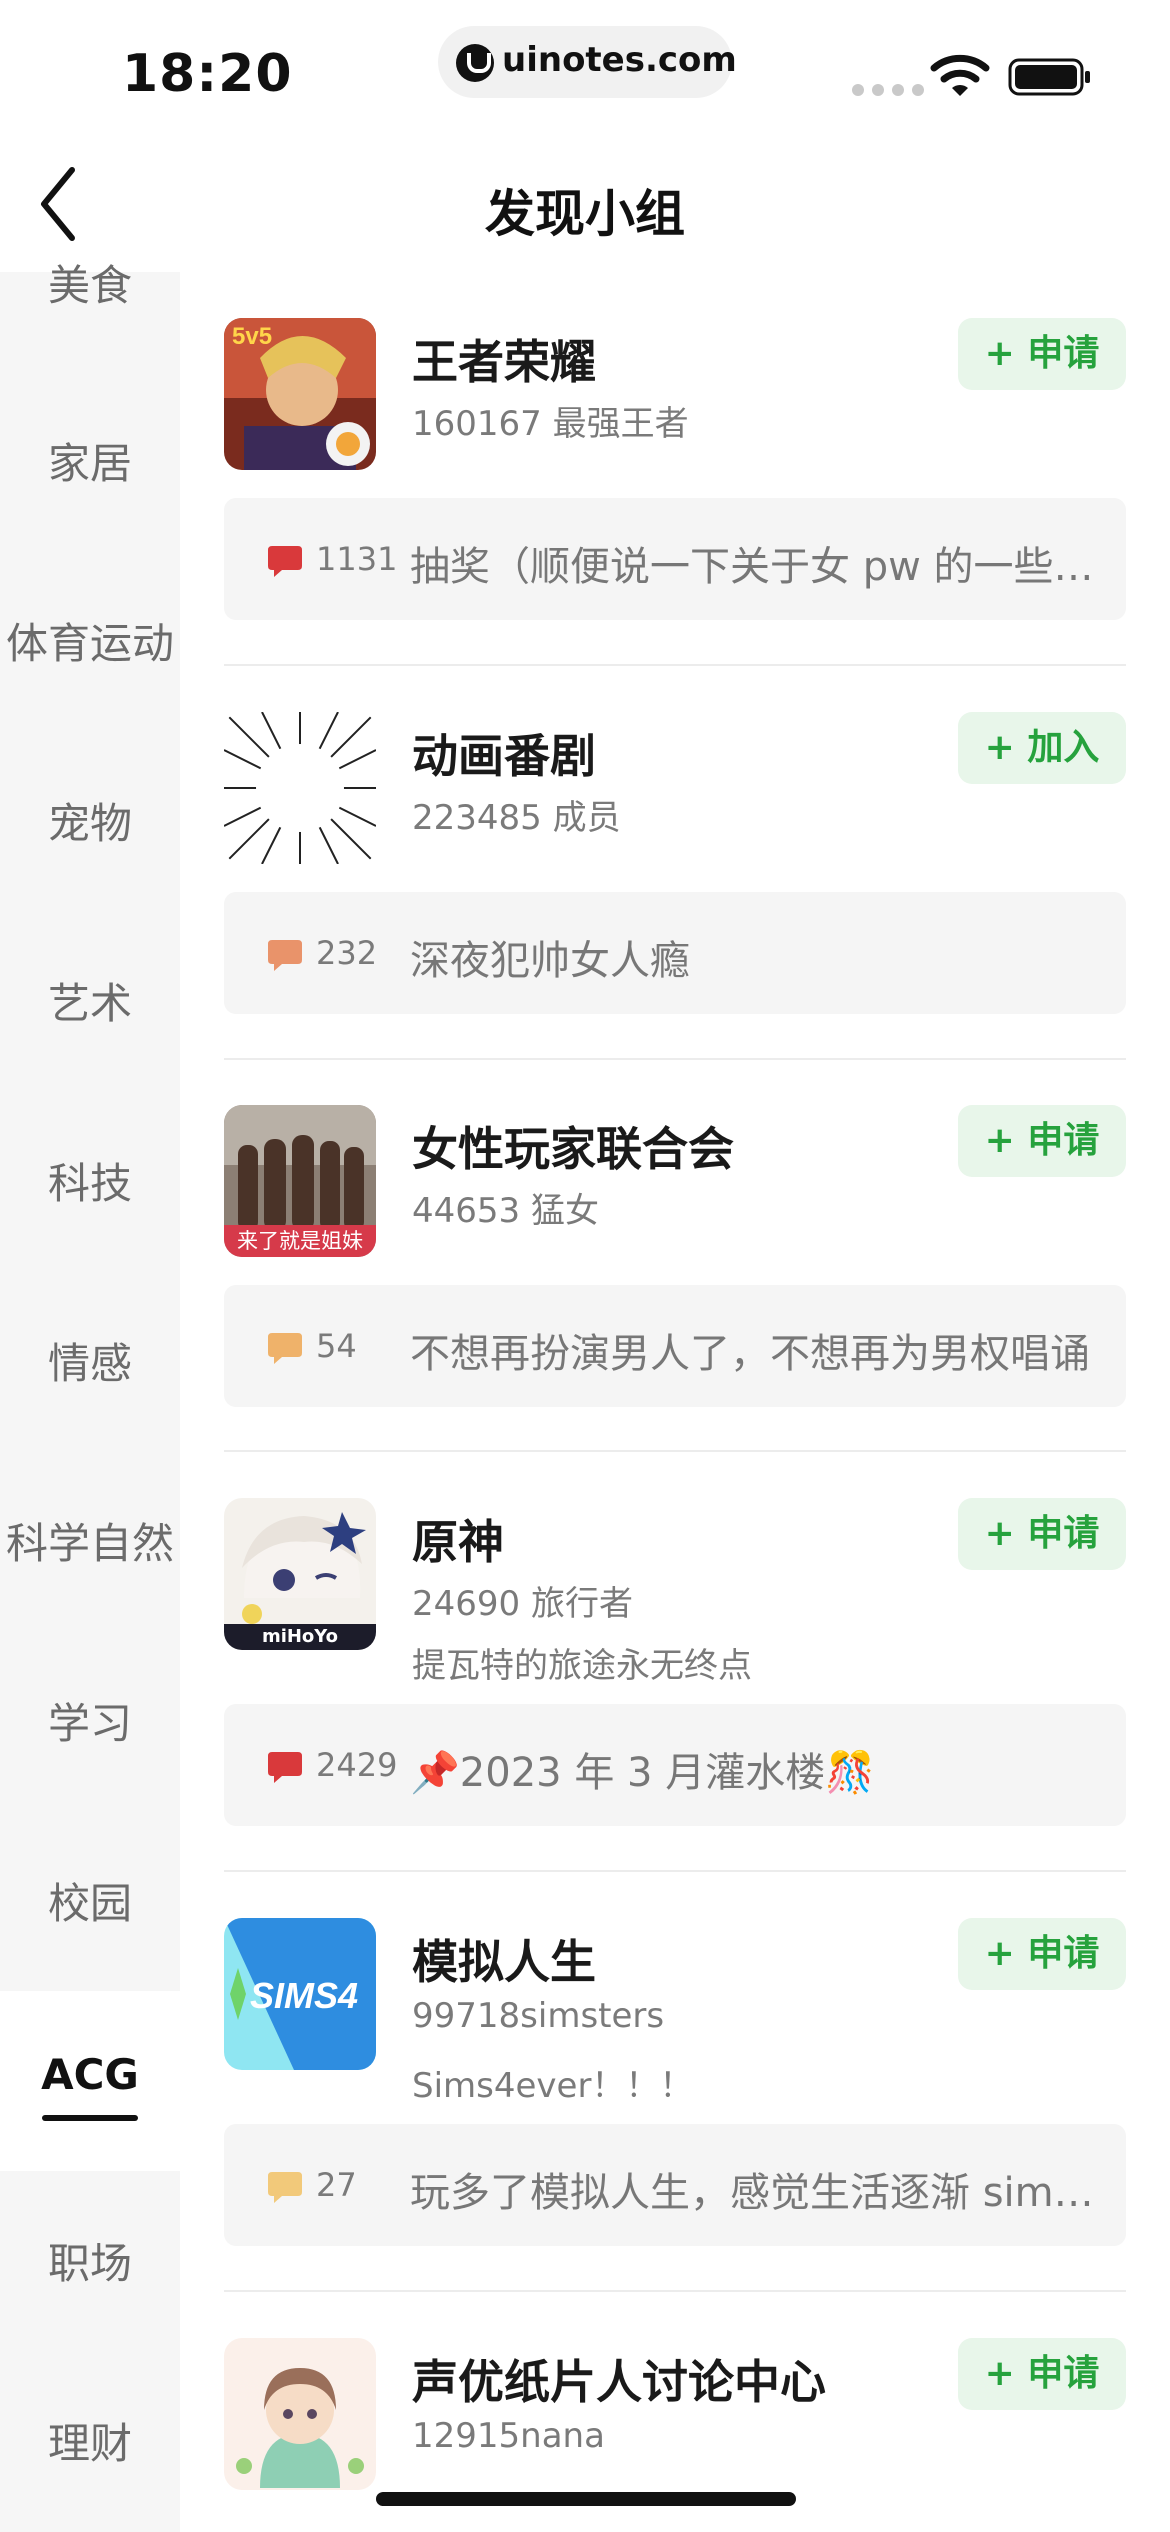  Describe the element at coordinates (90, 2074) in the screenshot. I see `sidebar-item-acg: ACG` at that location.